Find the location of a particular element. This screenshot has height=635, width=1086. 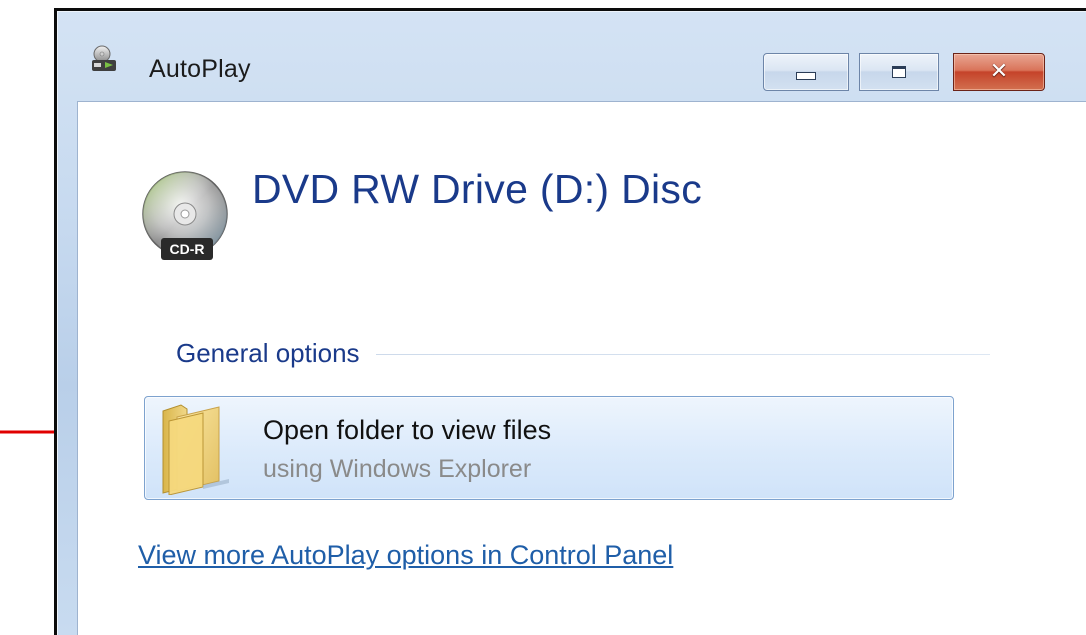

close-icon: ✕ is located at coordinates (999, 71).